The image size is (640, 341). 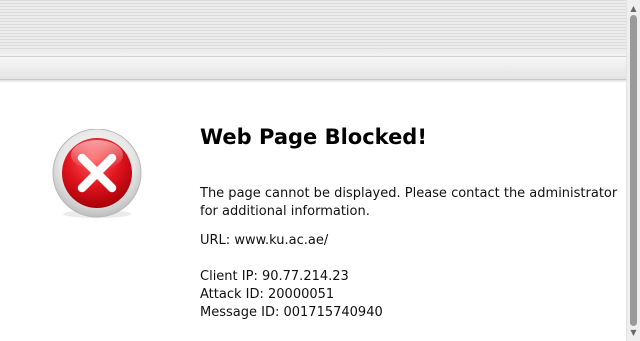 What do you see at coordinates (232, 294) in the screenshot?
I see `attack-id-label: Attack ID:` at bounding box center [232, 294].